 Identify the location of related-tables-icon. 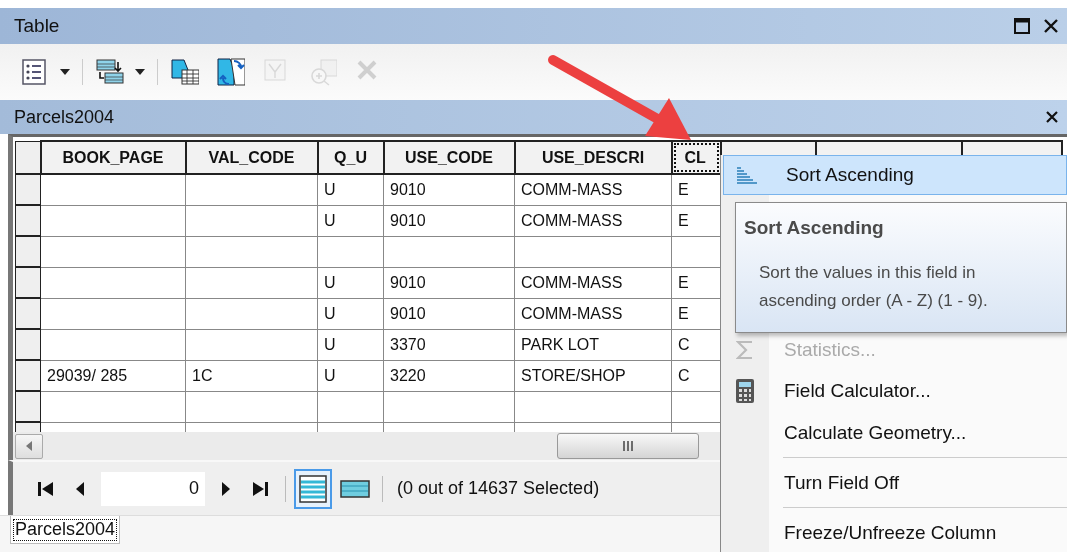
(110, 72).